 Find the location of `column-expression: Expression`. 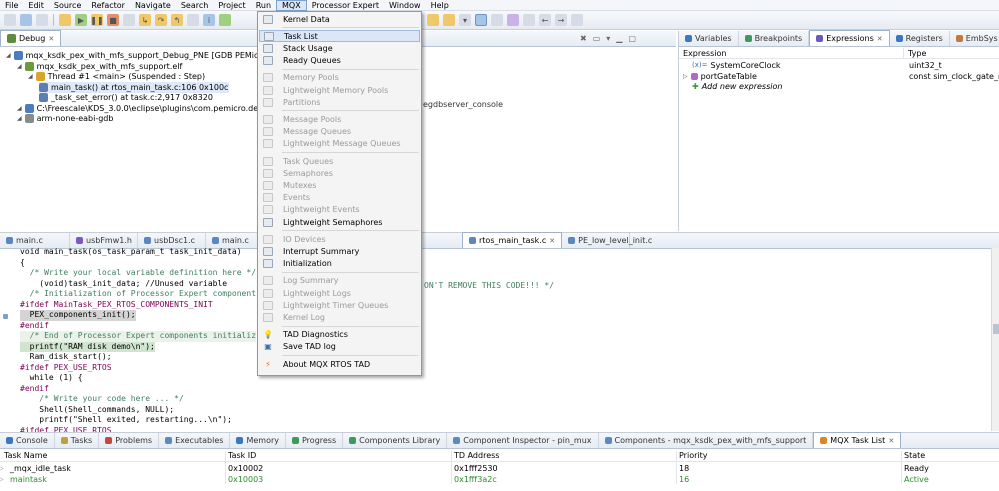

column-expression: Expression is located at coordinates (791, 53).